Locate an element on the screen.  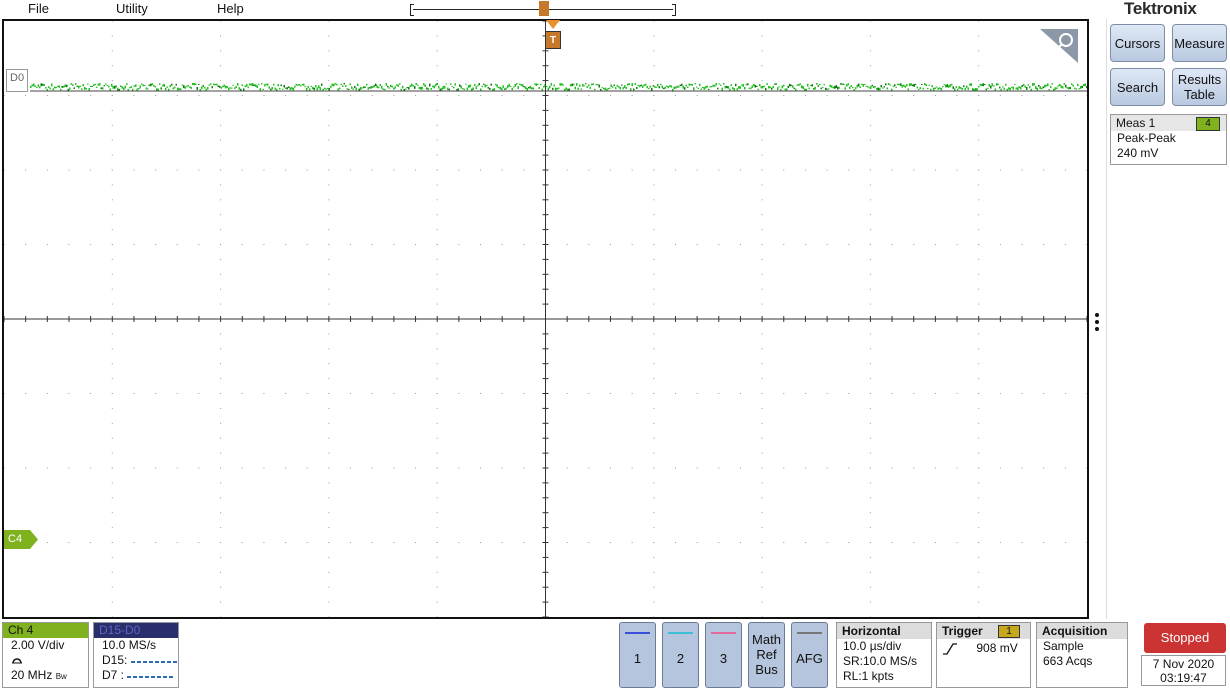
measurement-badge: Meas 1 4 Peak-Peak 240 mV is located at coordinates (1168, 139).